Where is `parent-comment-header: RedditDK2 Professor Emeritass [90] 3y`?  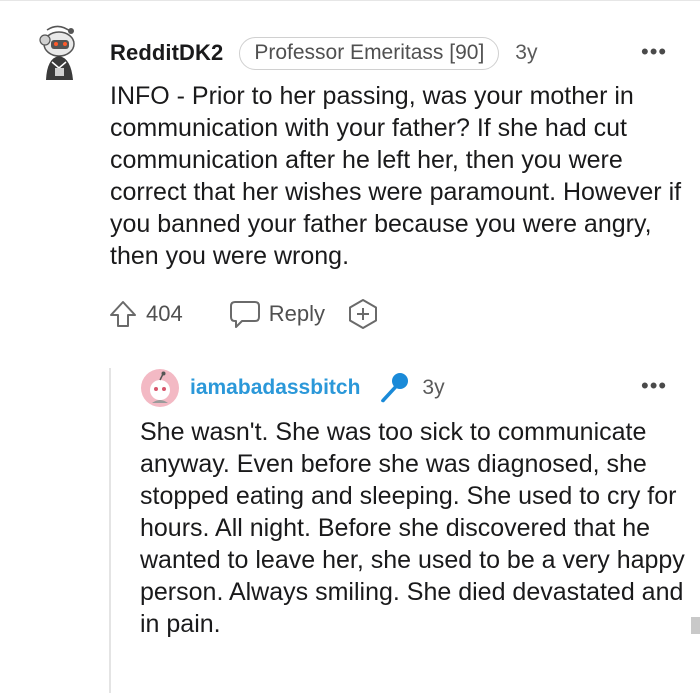 parent-comment-header: RedditDK2 Professor Emeritass [90] 3y is located at coordinates (323, 53).